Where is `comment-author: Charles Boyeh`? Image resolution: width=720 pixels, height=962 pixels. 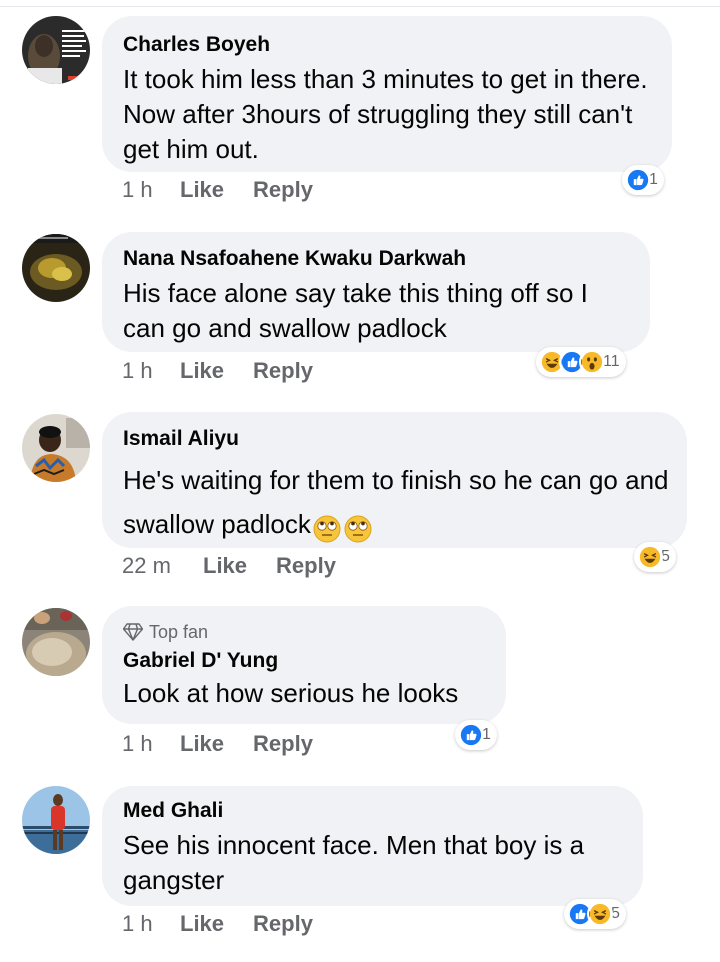
comment-author: Charles Boyeh is located at coordinates (386, 45).